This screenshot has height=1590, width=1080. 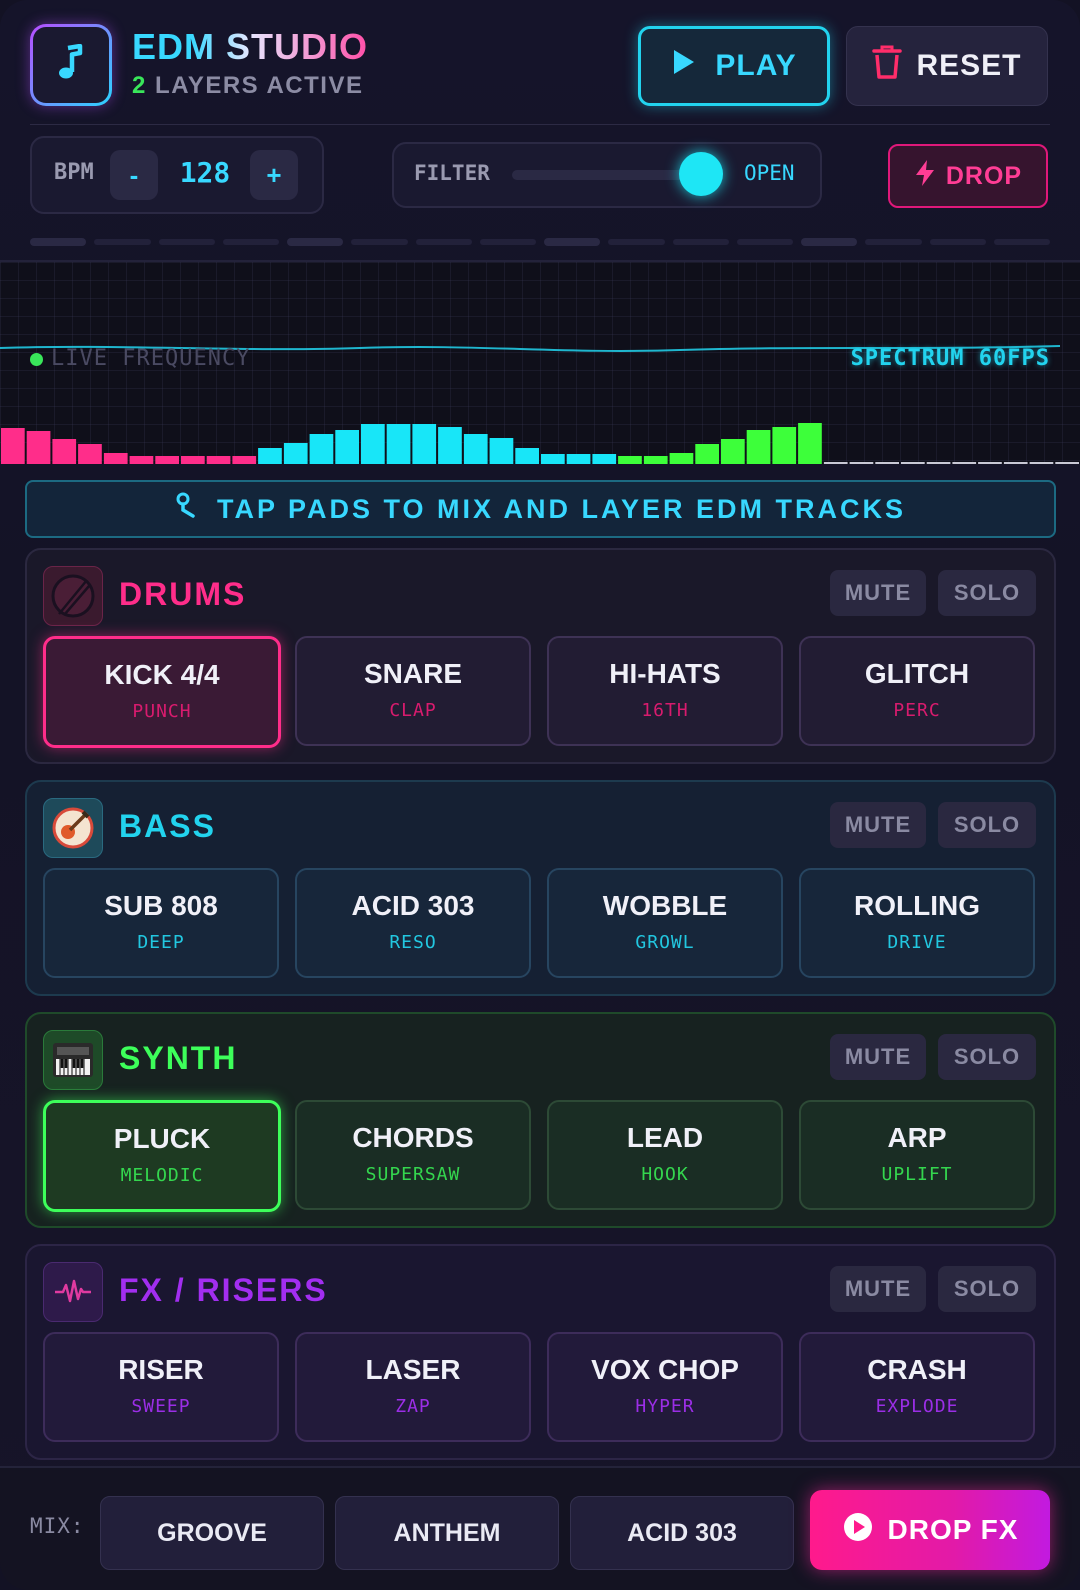 I want to click on pad-subtitle: HYPER, so click(x=665, y=1406).